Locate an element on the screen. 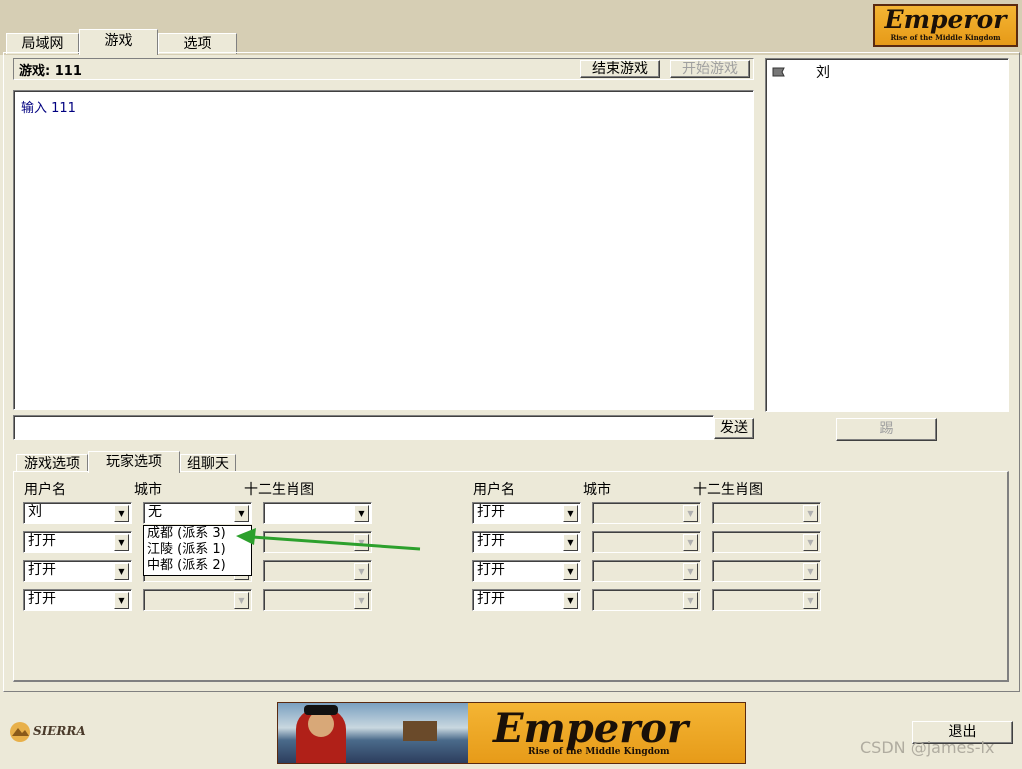 This screenshot has width=1022, height=769. user-select: 刘 ▼ is located at coordinates (77, 513).